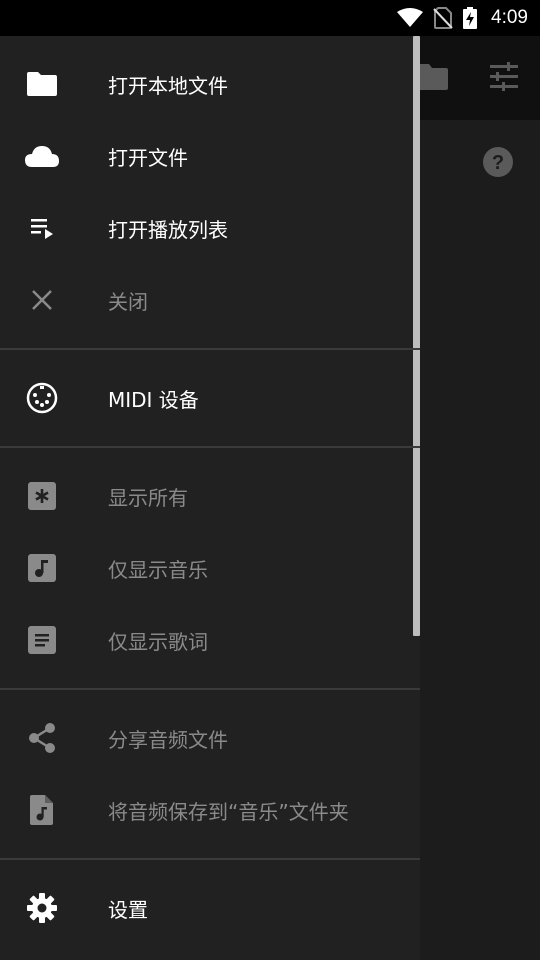 Image resolution: width=540 pixels, height=960 pixels. I want to click on close-icon, so click(42, 300).